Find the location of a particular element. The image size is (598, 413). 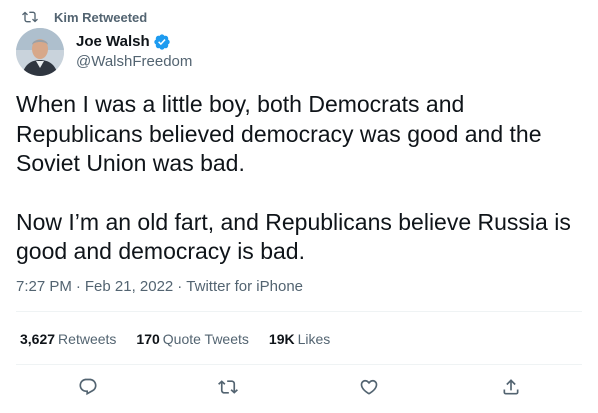

quote-tweets-count: 170 is located at coordinates (148, 339).